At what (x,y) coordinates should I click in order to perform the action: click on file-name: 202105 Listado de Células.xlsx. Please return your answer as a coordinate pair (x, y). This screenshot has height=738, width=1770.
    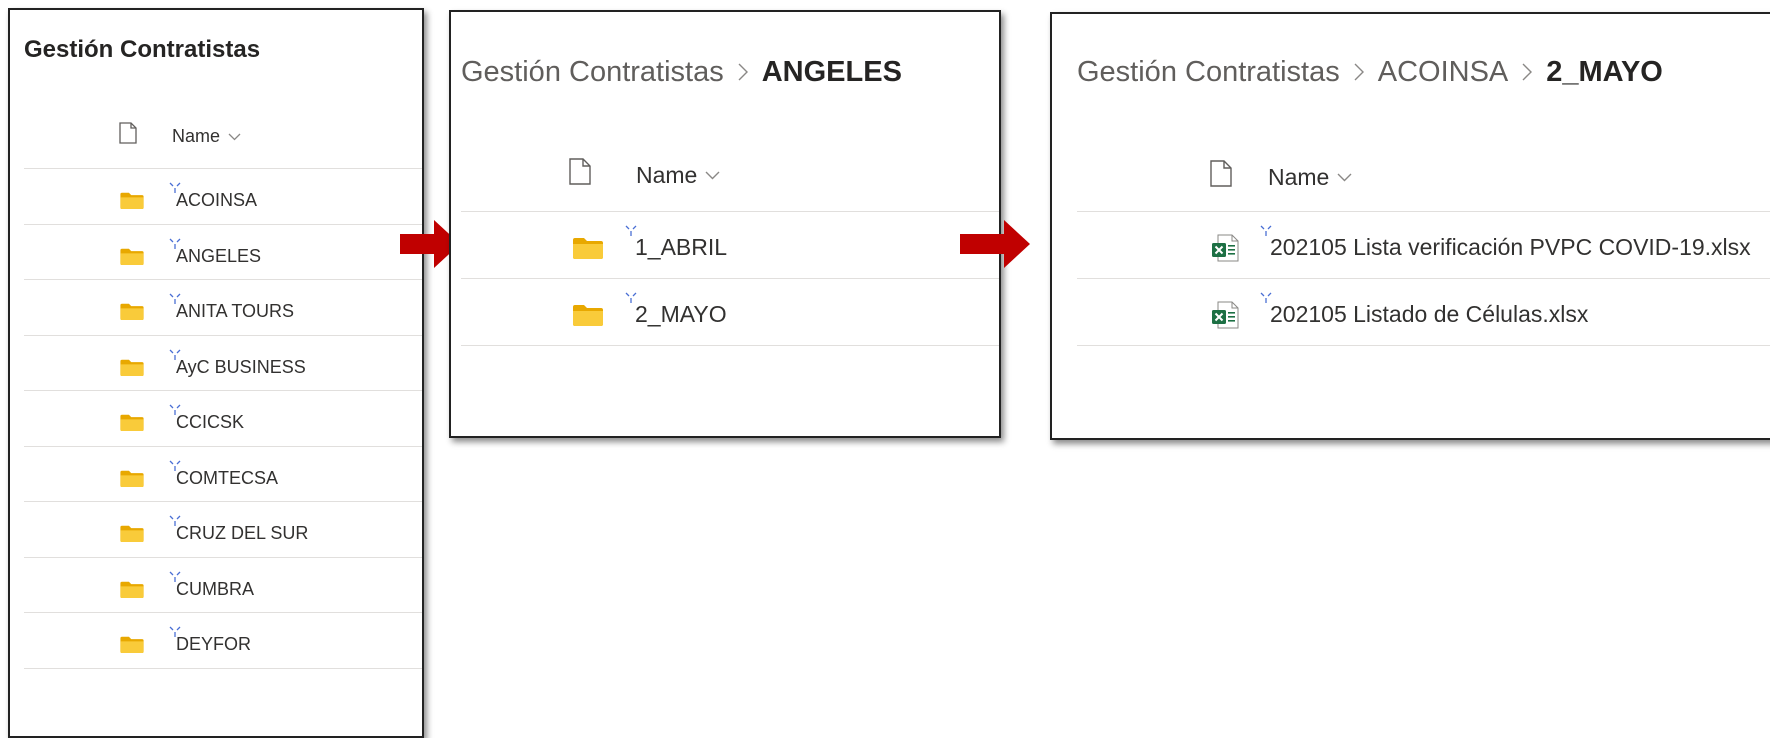
    Looking at the image, I should click on (1429, 314).